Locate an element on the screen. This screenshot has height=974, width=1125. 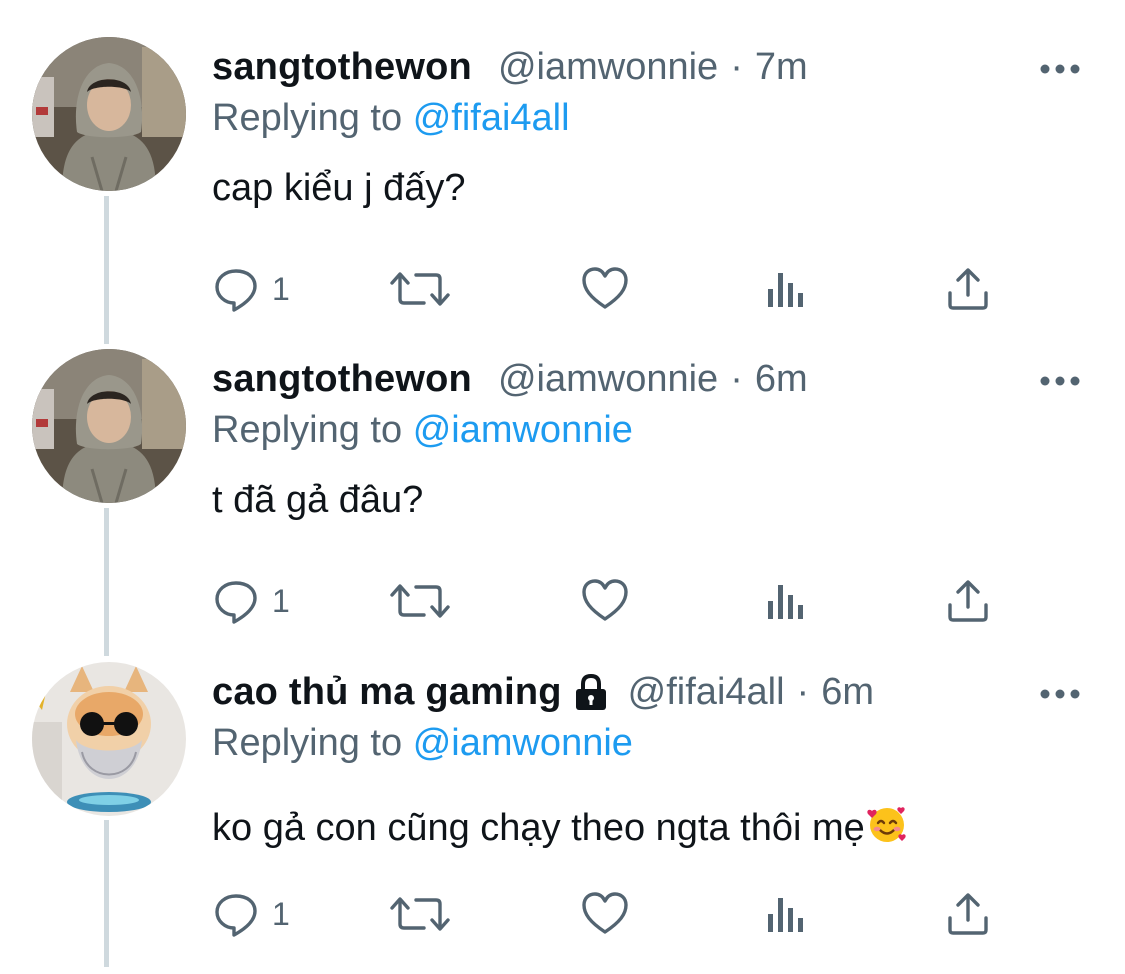
replying-to-line: Replying to @fifai4all is located at coordinates (391, 118).